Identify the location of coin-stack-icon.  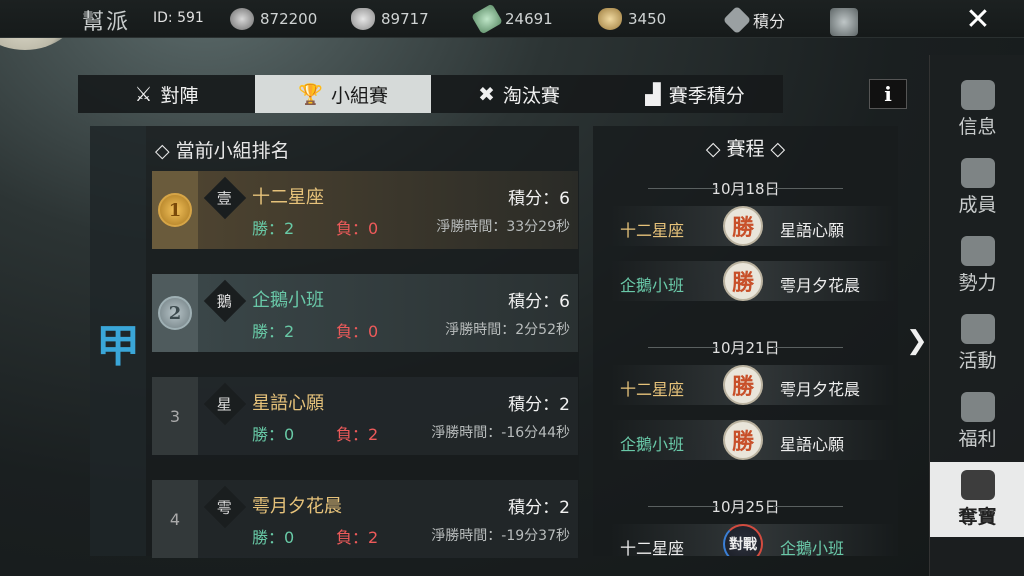
(242, 19).